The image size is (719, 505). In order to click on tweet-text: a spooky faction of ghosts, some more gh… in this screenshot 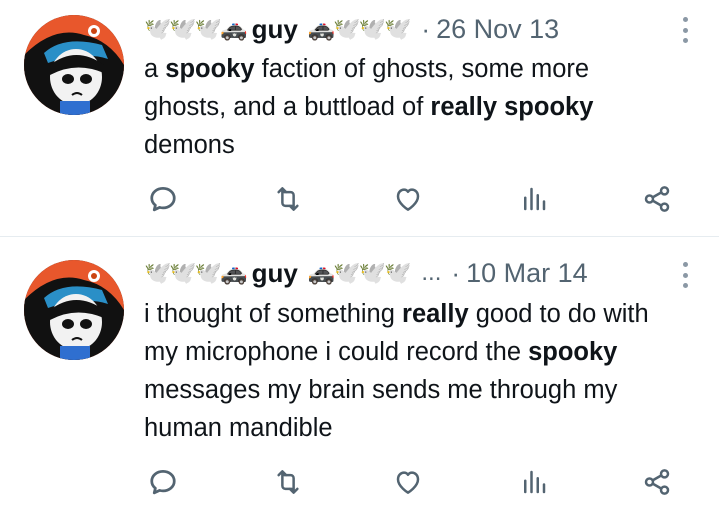, I will do `click(369, 107)`.